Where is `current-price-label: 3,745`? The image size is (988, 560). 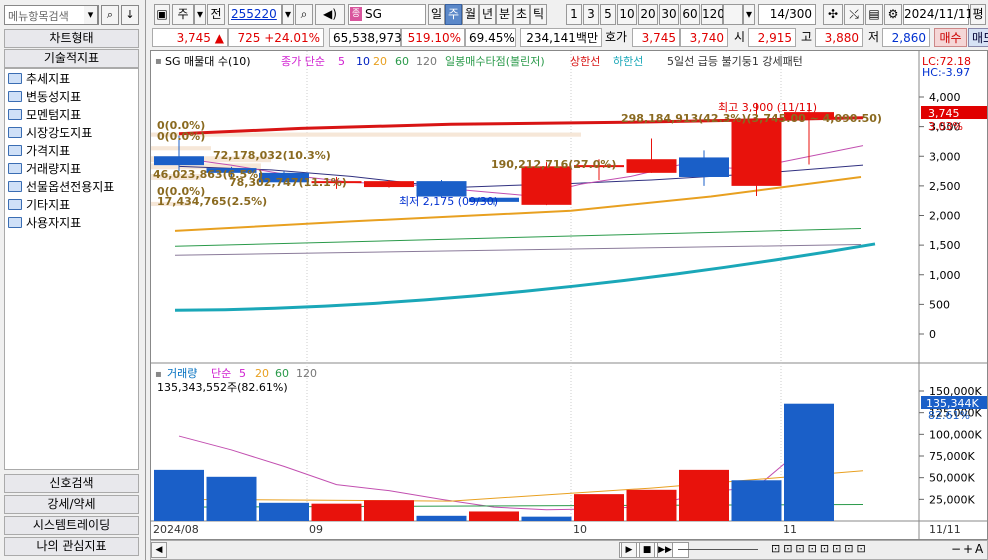 current-price-label: 3,745 is located at coordinates (944, 113).